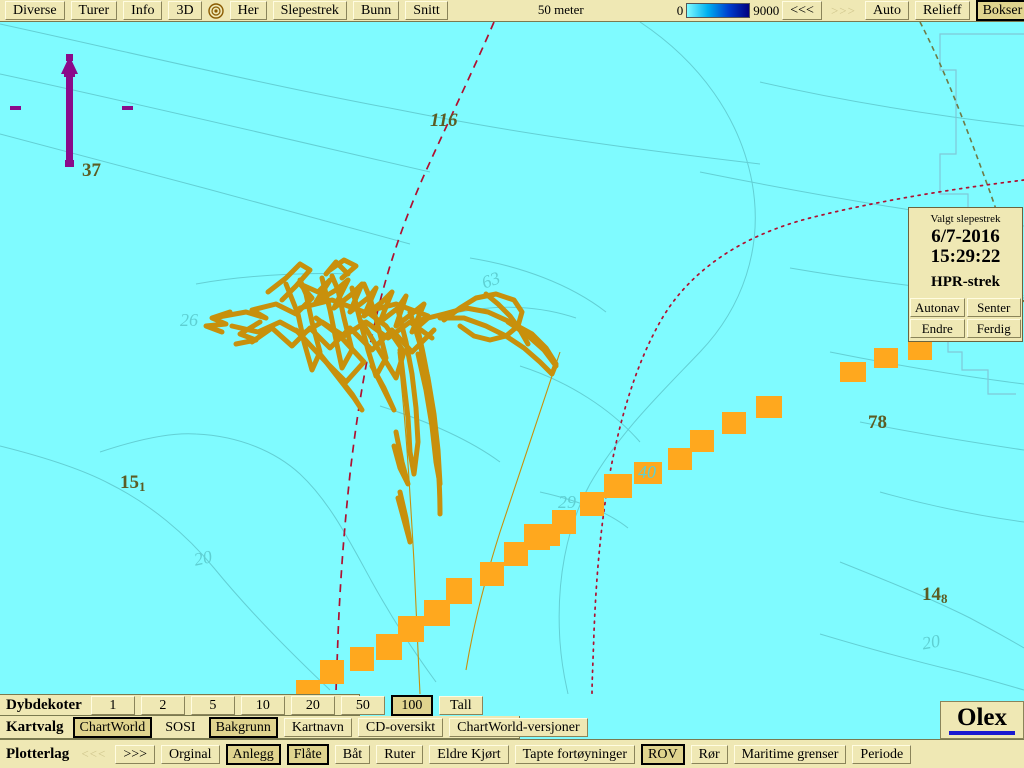  What do you see at coordinates (718, 10) in the screenshot?
I see `depth-gradient` at bounding box center [718, 10].